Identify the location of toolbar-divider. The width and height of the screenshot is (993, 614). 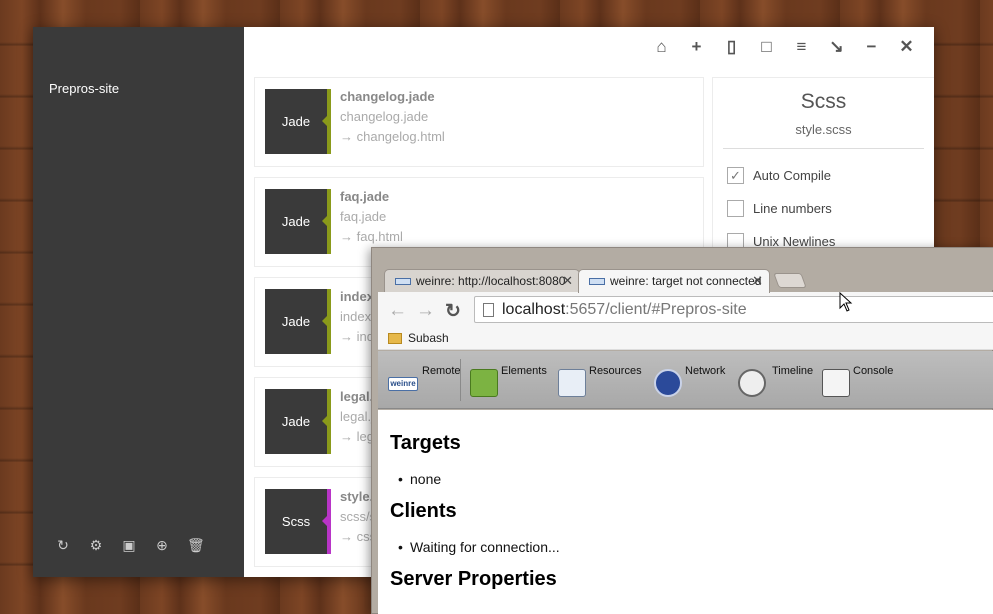
(460, 380).